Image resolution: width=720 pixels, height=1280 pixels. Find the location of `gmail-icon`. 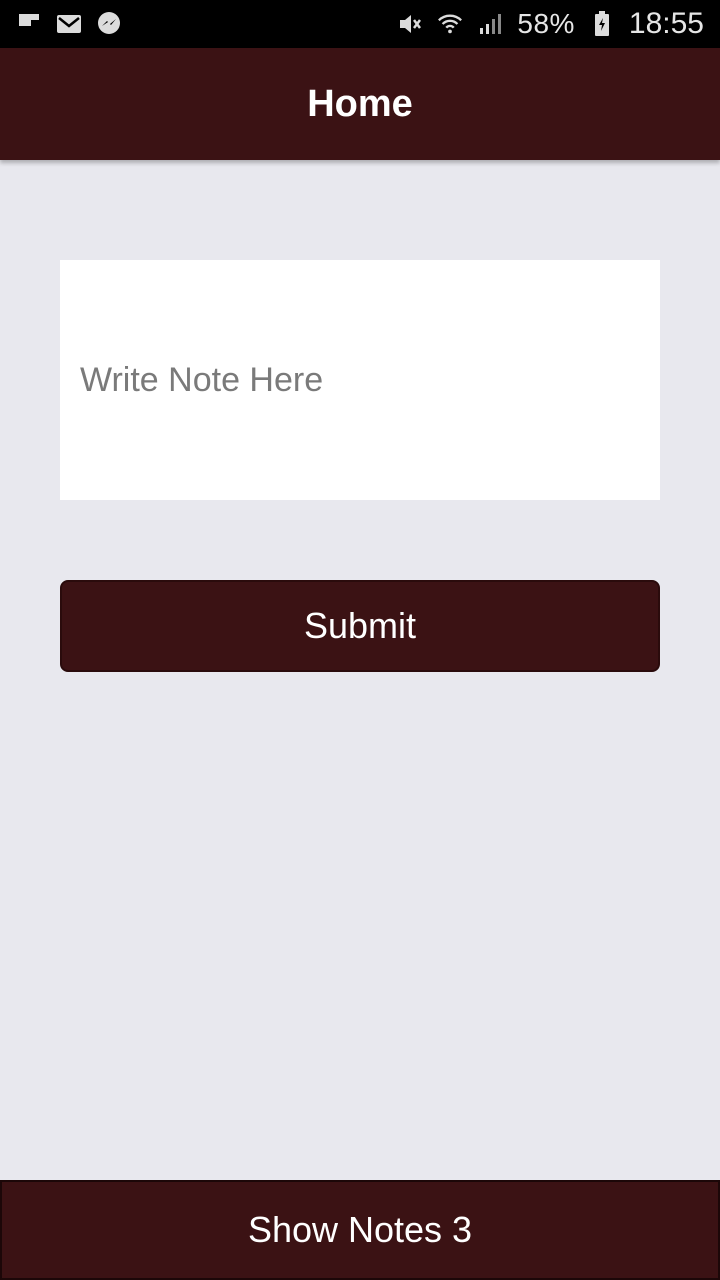

gmail-icon is located at coordinates (69, 24).